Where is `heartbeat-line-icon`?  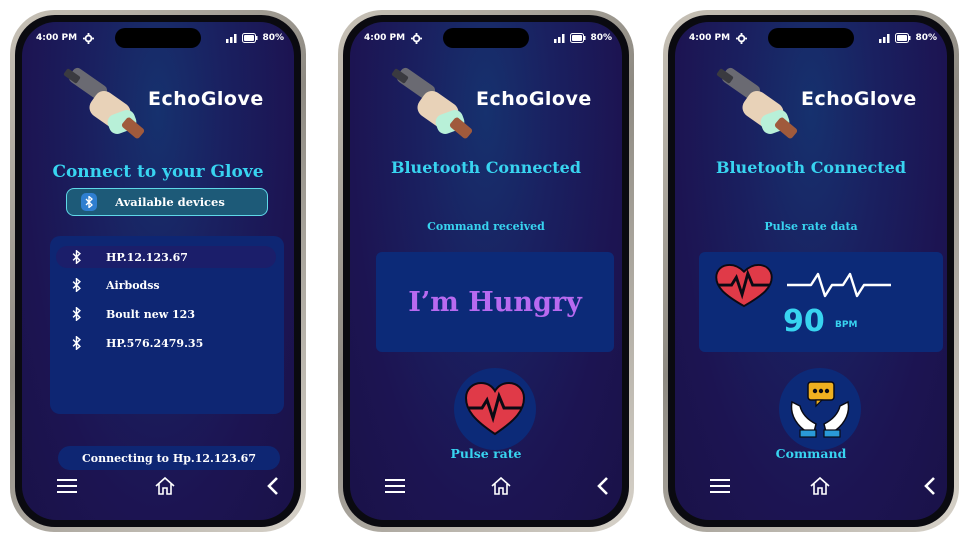 heartbeat-line-icon is located at coordinates (839, 285).